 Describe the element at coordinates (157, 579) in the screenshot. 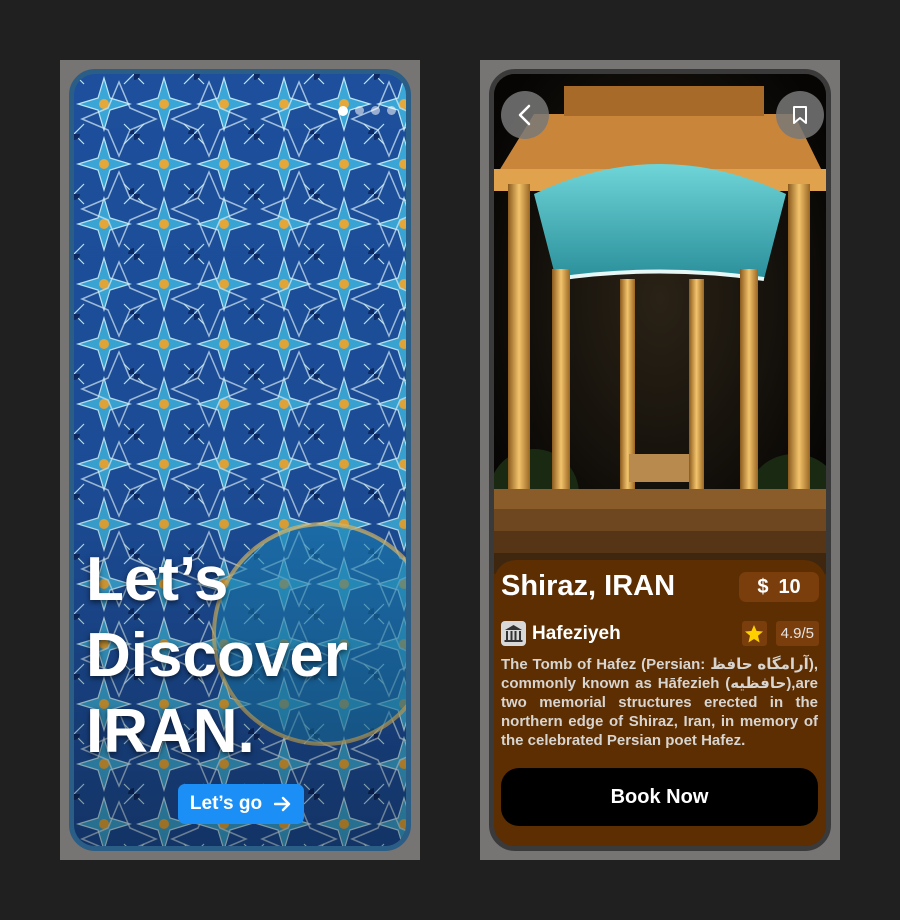

I see `hero-title-line-1: Let’s` at that location.